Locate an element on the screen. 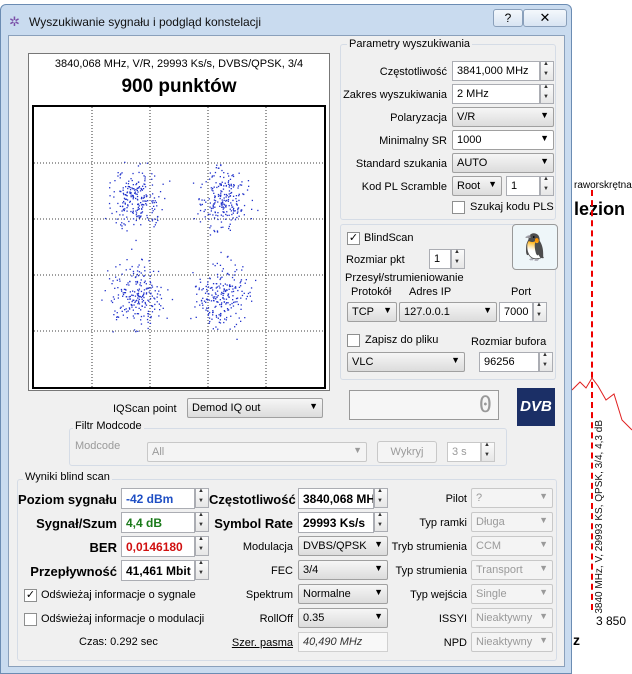 The width and height of the screenshot is (632, 674). tux-penguin-icon: 🐧 is located at coordinates (535, 247).